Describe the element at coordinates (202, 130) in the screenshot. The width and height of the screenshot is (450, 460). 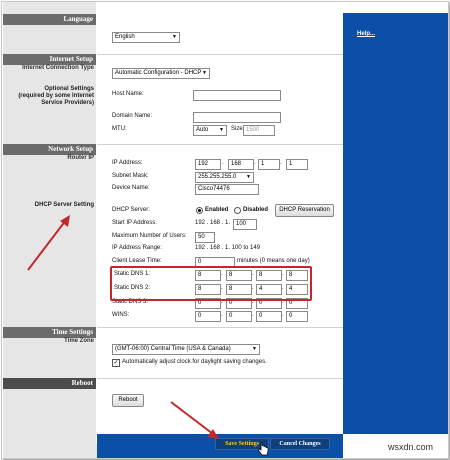
I see `mtu-mode-value: Auto` at that location.